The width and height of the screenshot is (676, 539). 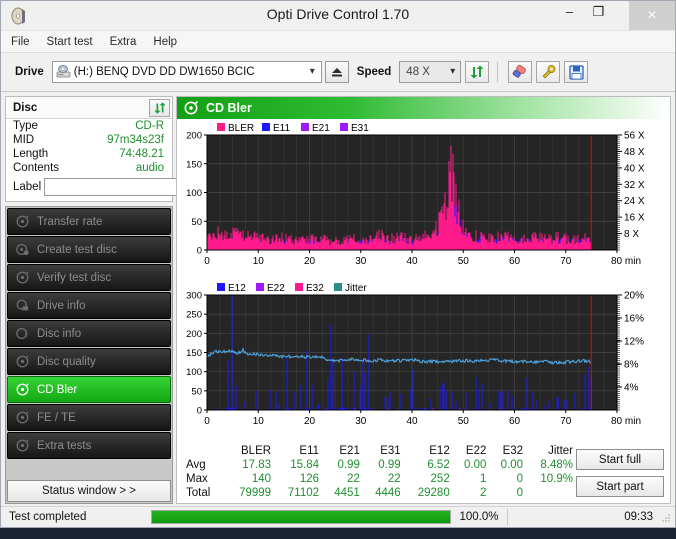 What do you see at coordinates (57, 389) in the screenshot?
I see `sidebar-item-label: CD Bler` at bounding box center [57, 389].